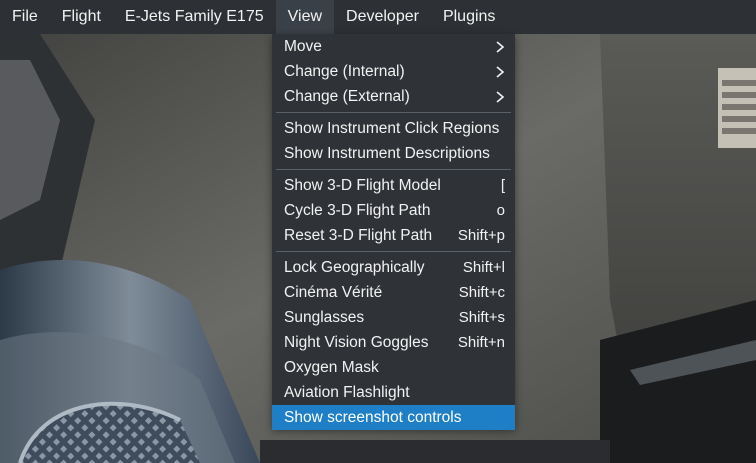 This screenshot has height=463, width=756. Describe the element at coordinates (331, 367) in the screenshot. I see `menu-item-label: Oxygen Mask` at that location.